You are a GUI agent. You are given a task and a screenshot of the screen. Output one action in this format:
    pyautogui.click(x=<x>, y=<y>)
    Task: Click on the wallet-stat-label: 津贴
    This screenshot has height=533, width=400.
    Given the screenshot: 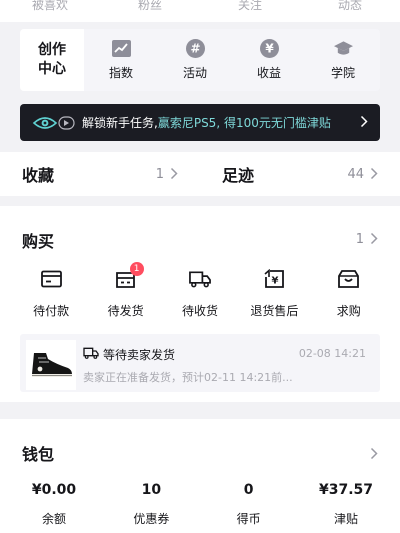 What is the action you would take?
    pyautogui.click(x=345, y=519)
    